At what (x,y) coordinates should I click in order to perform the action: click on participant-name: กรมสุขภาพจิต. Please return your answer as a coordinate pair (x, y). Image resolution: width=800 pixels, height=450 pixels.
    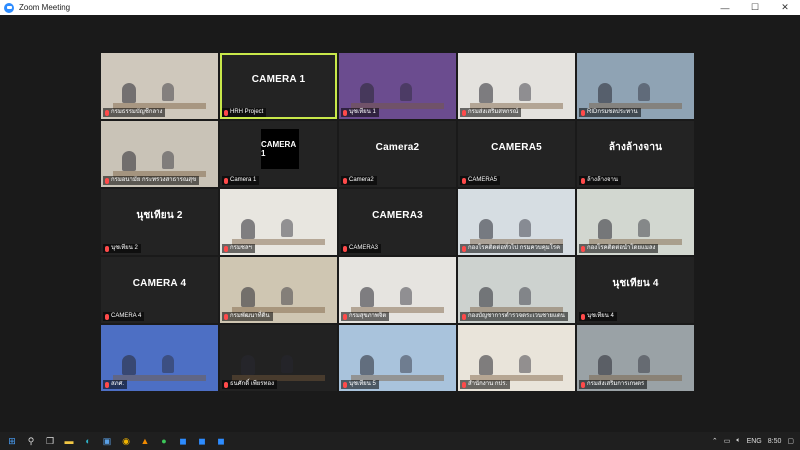
    Looking at the image, I should click on (368, 316).